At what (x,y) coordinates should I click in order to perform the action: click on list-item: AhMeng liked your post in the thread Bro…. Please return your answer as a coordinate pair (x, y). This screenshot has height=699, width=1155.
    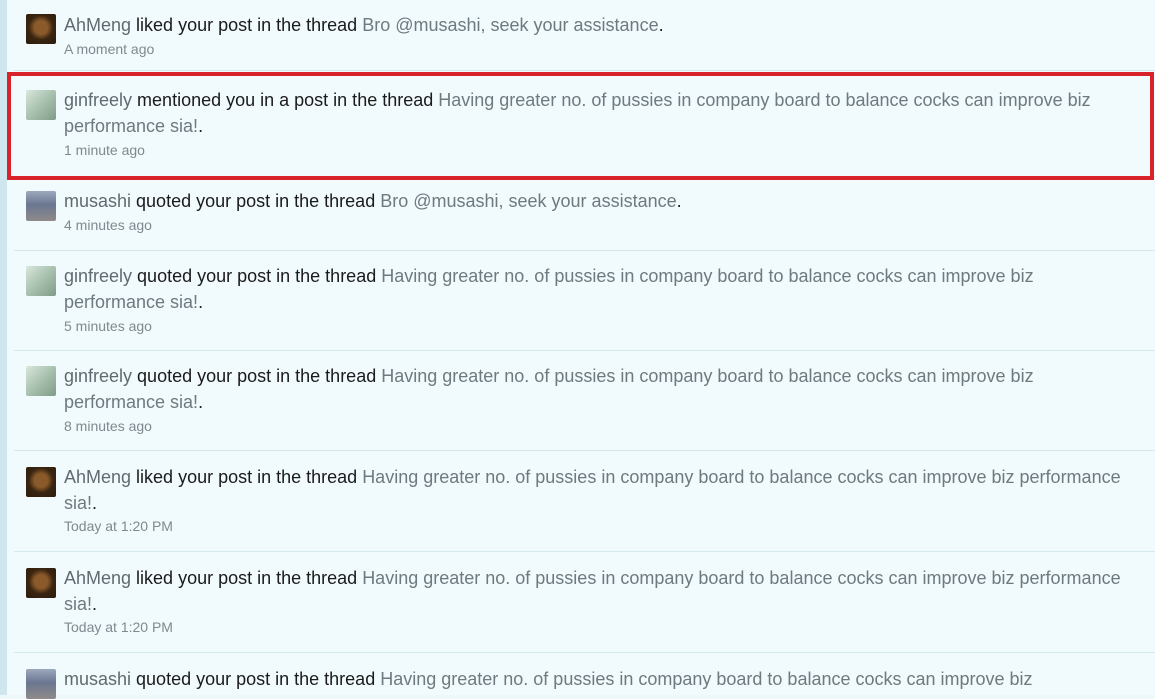
    Looking at the image, I should click on (584, 35).